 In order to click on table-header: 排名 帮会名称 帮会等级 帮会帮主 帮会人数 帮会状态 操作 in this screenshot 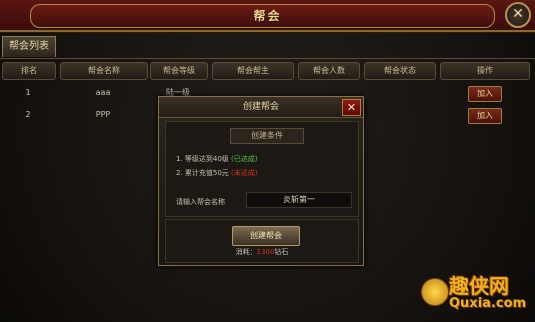, I will do `click(267, 71)`.